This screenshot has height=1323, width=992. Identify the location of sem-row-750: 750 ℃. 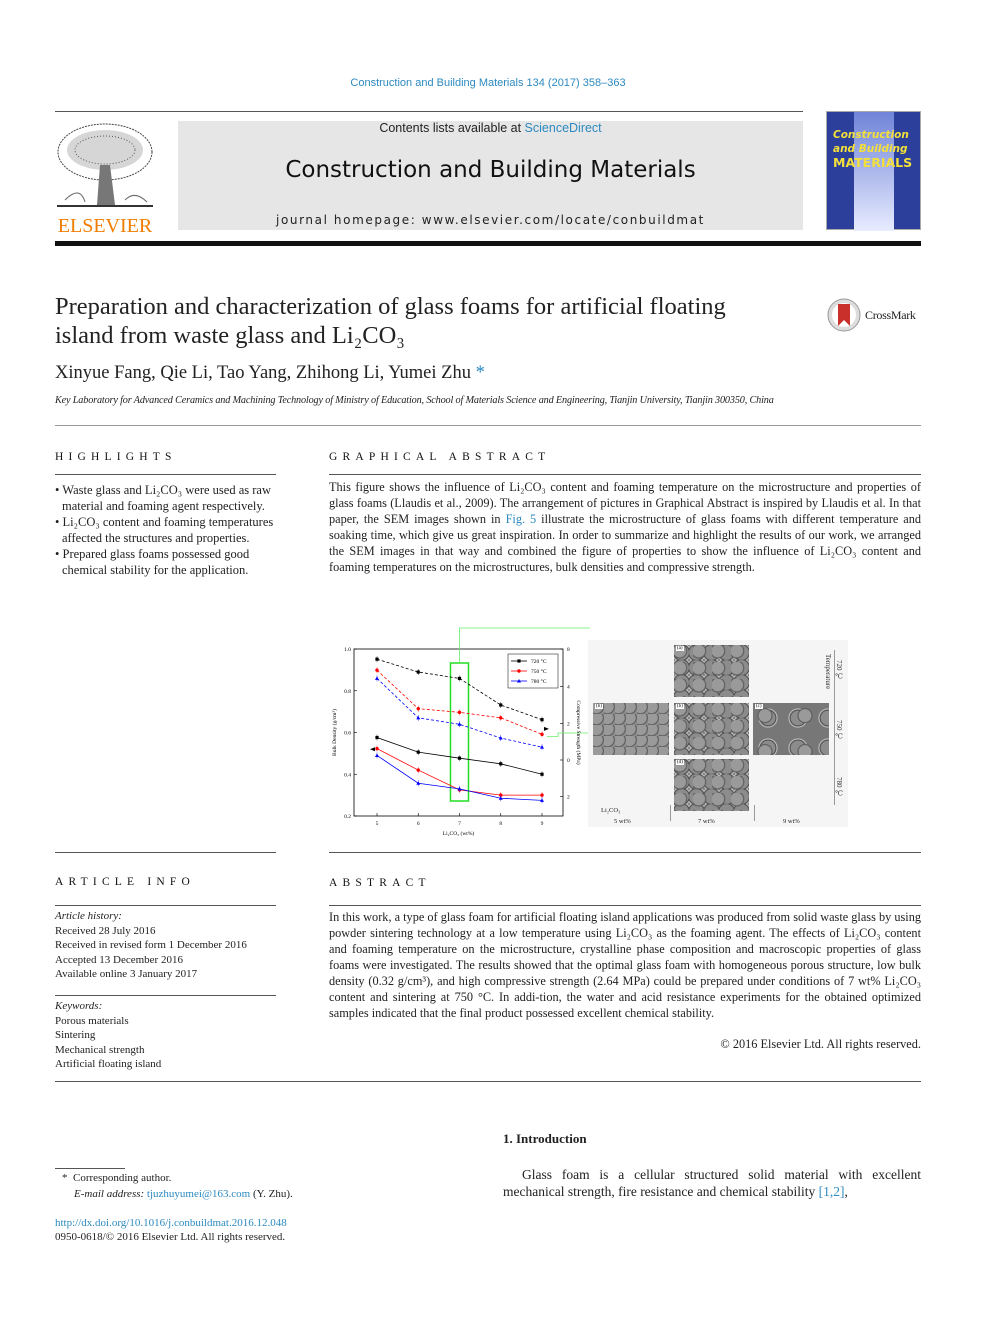
(839, 730).